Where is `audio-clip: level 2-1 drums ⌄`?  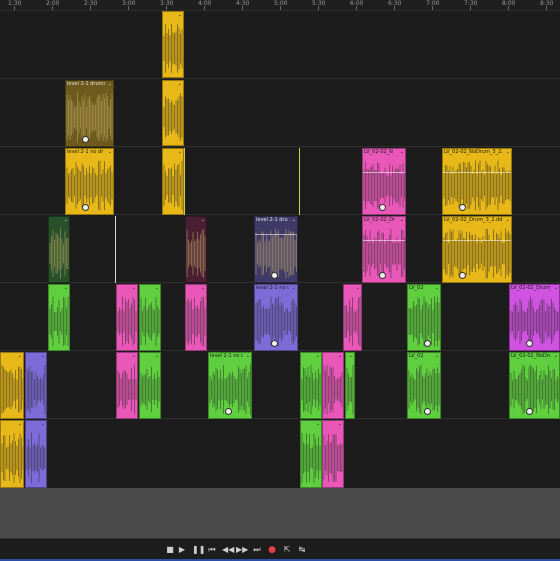
audio-clip: level 2-1 drums ⌄ is located at coordinates (89, 113).